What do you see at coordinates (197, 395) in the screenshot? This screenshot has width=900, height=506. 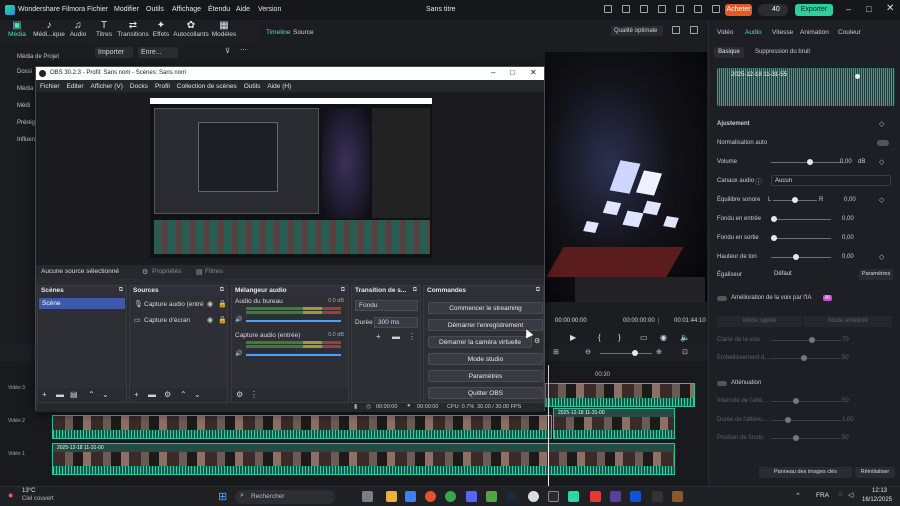 I see `source-down-icon: ⌄` at bounding box center [197, 395].